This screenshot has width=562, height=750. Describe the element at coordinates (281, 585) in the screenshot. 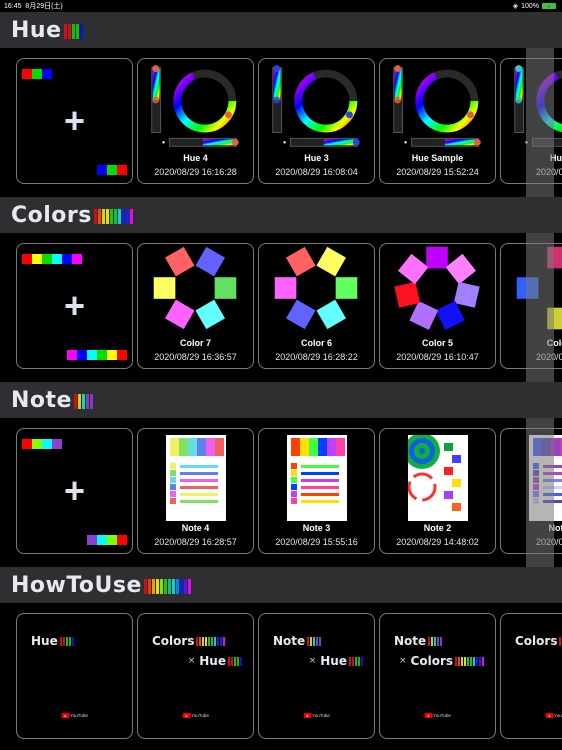

I see `section-header-howtouse: HowToUse` at that location.